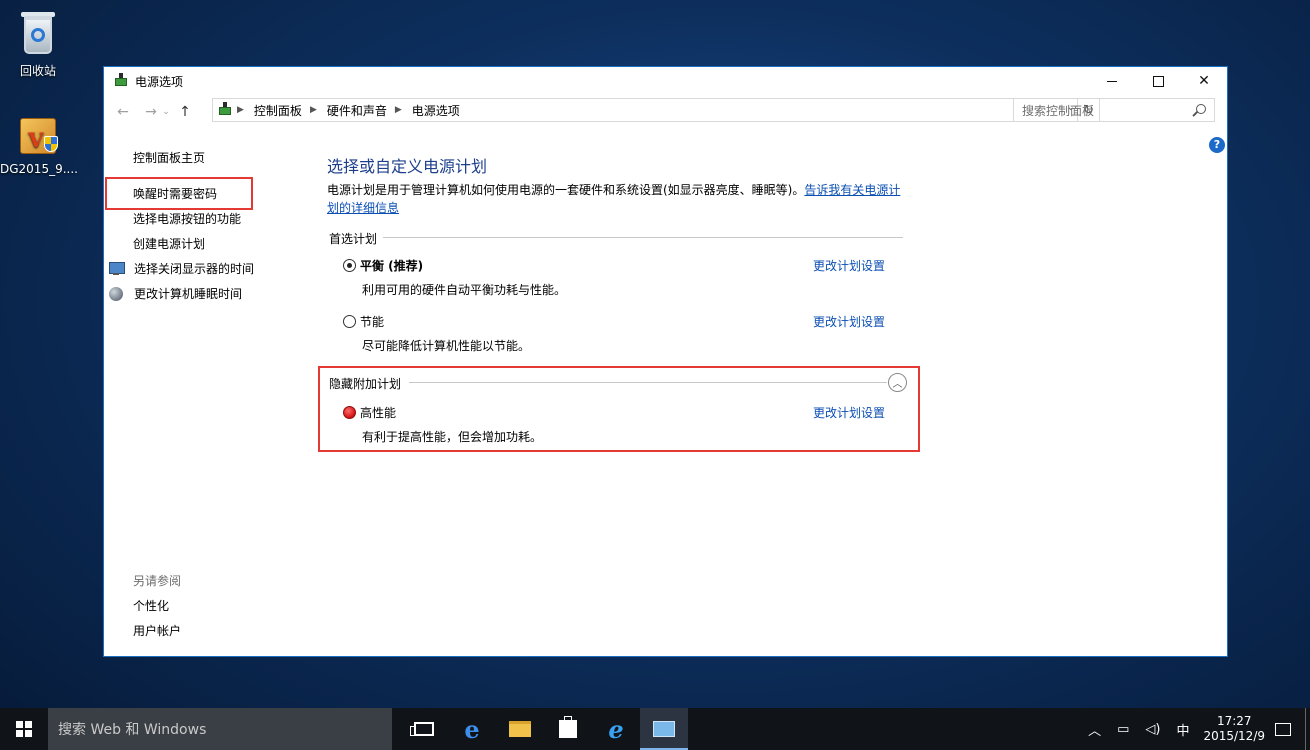 The height and width of the screenshot is (750, 1310). What do you see at coordinates (37, 71) in the screenshot?
I see `desktop-icon-label: 回收站` at bounding box center [37, 71].